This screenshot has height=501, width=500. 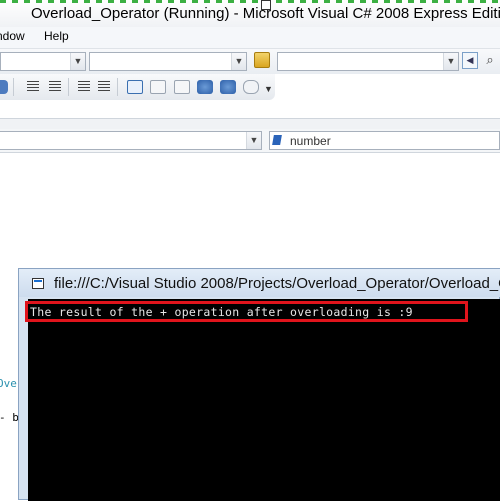 I want to click on console-icon, so click(x=38, y=283).